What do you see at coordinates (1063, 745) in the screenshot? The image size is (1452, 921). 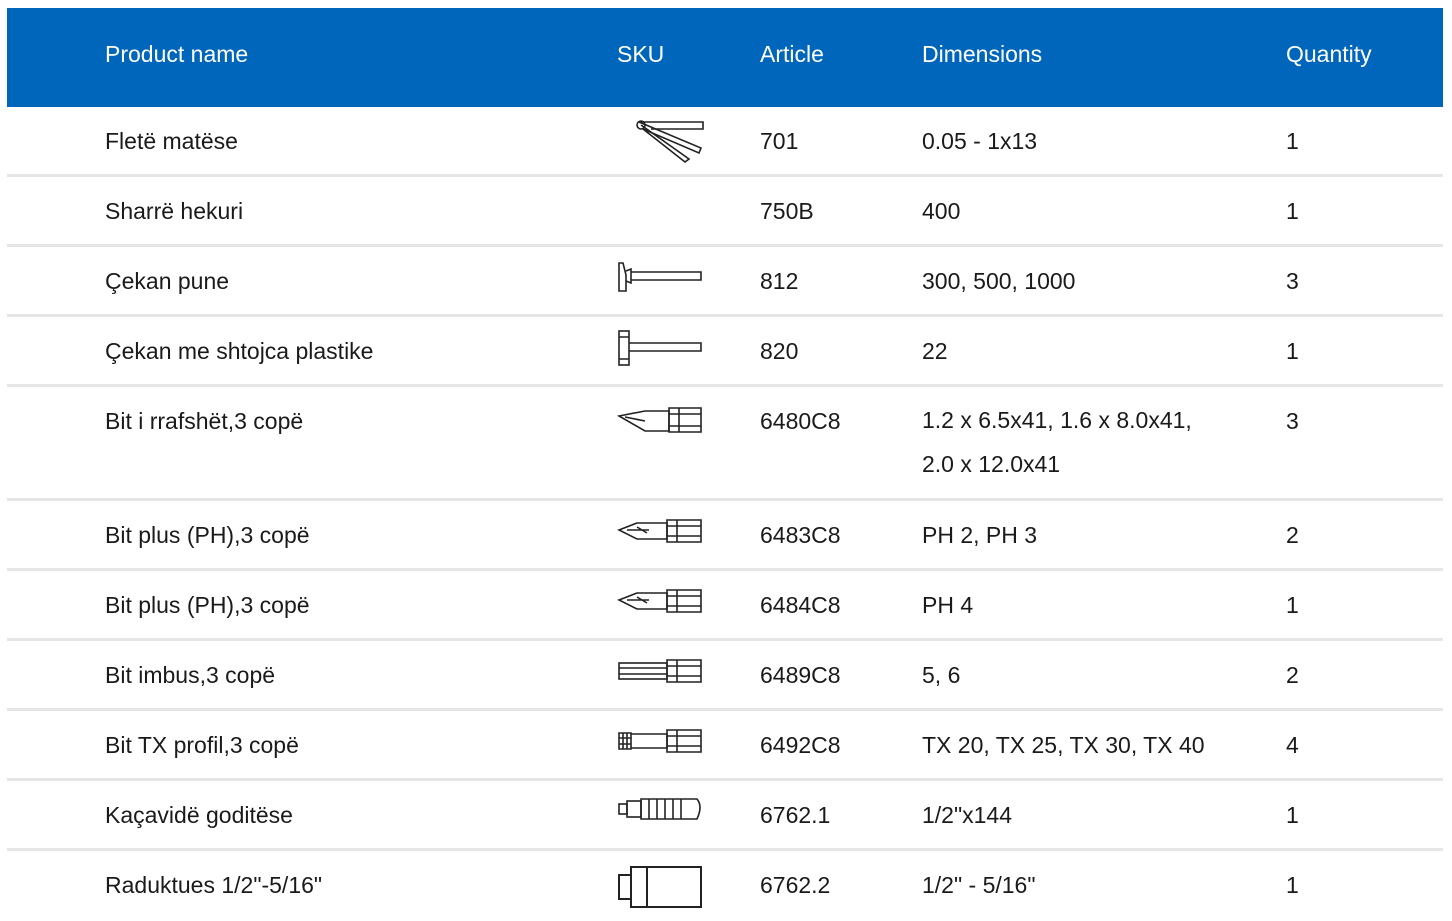 I see `dimensions: TX 20, TX 25, TX 30, TX 40` at bounding box center [1063, 745].